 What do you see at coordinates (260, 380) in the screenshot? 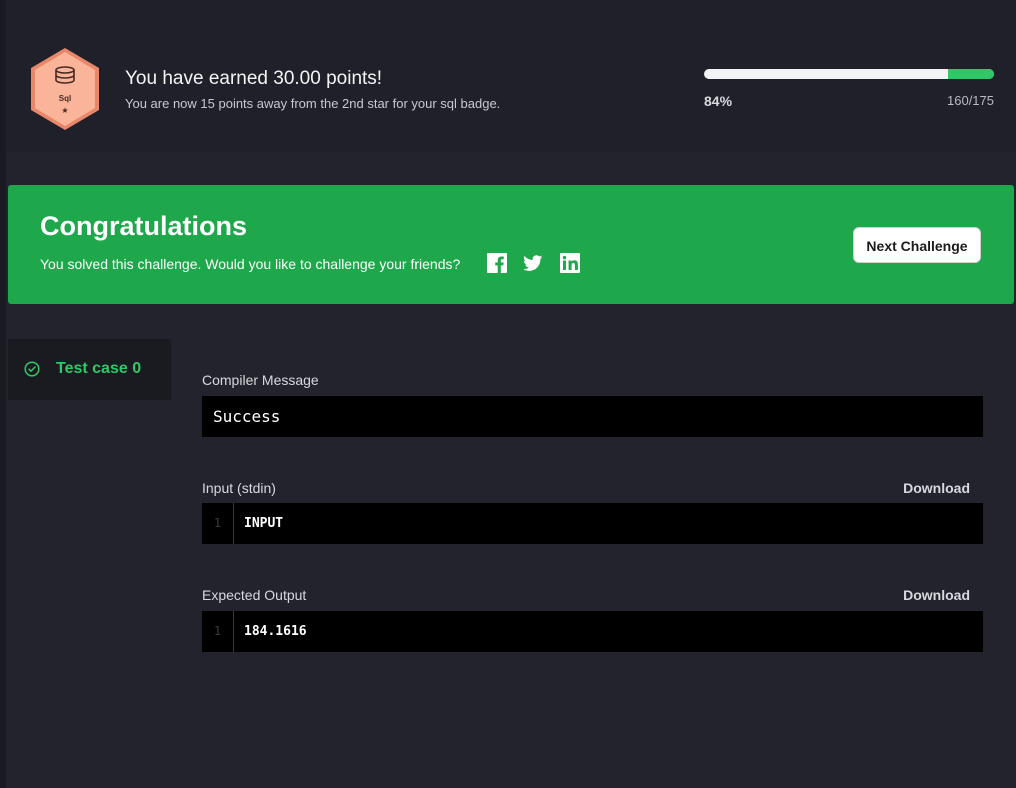
I see `compiler-message-label: Compiler Message` at bounding box center [260, 380].